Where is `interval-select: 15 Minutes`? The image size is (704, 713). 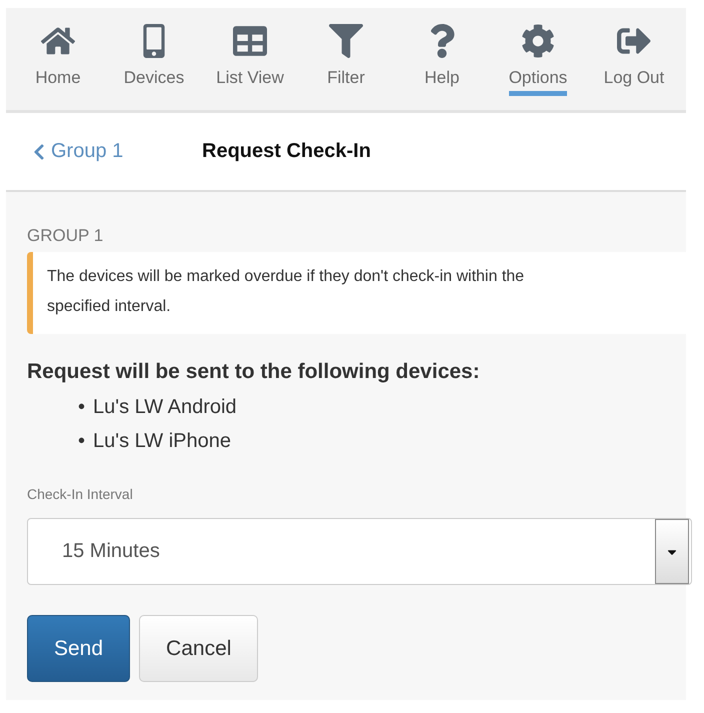
interval-select: 15 Minutes is located at coordinates (359, 551).